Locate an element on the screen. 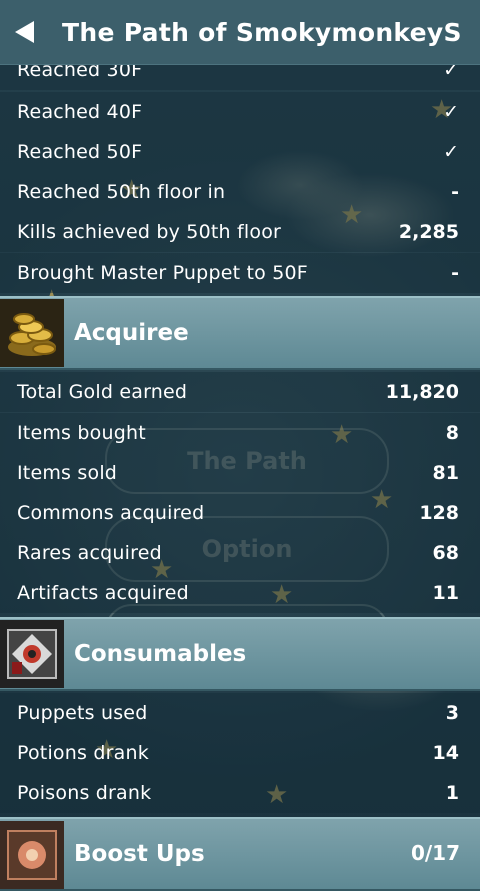 Image resolution: width=480 pixels, height=891 pixels. section-header-consumables: Consumables is located at coordinates (240, 654).